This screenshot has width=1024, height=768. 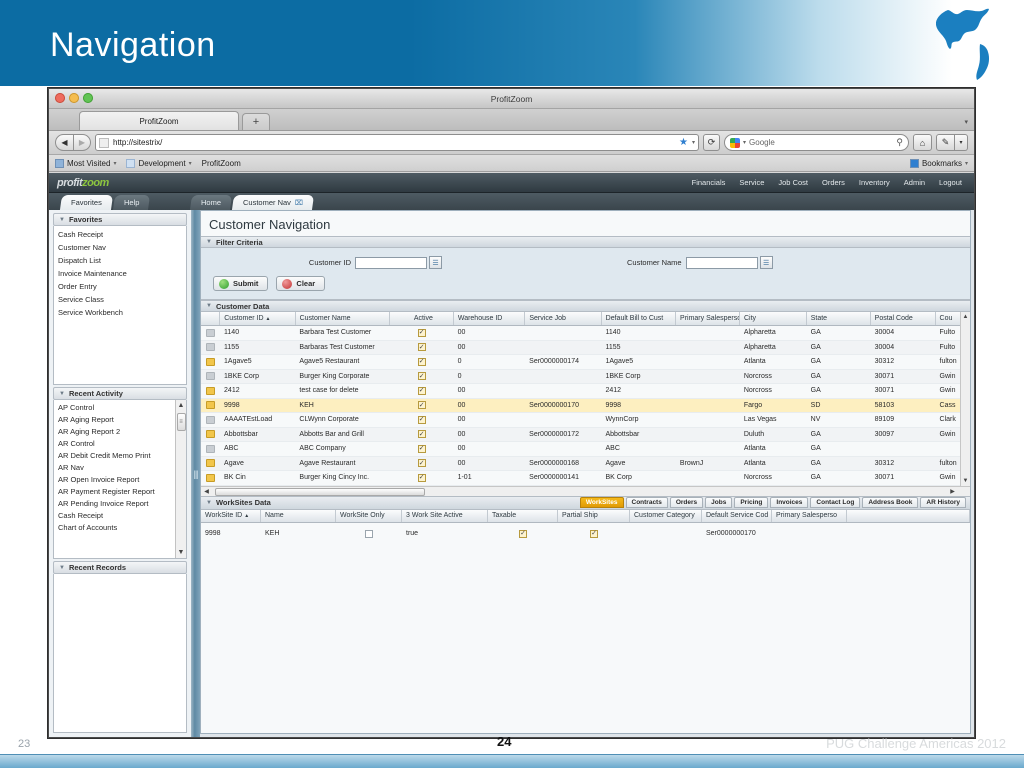 I want to click on menu-item-orders: Orders, so click(x=833, y=182).